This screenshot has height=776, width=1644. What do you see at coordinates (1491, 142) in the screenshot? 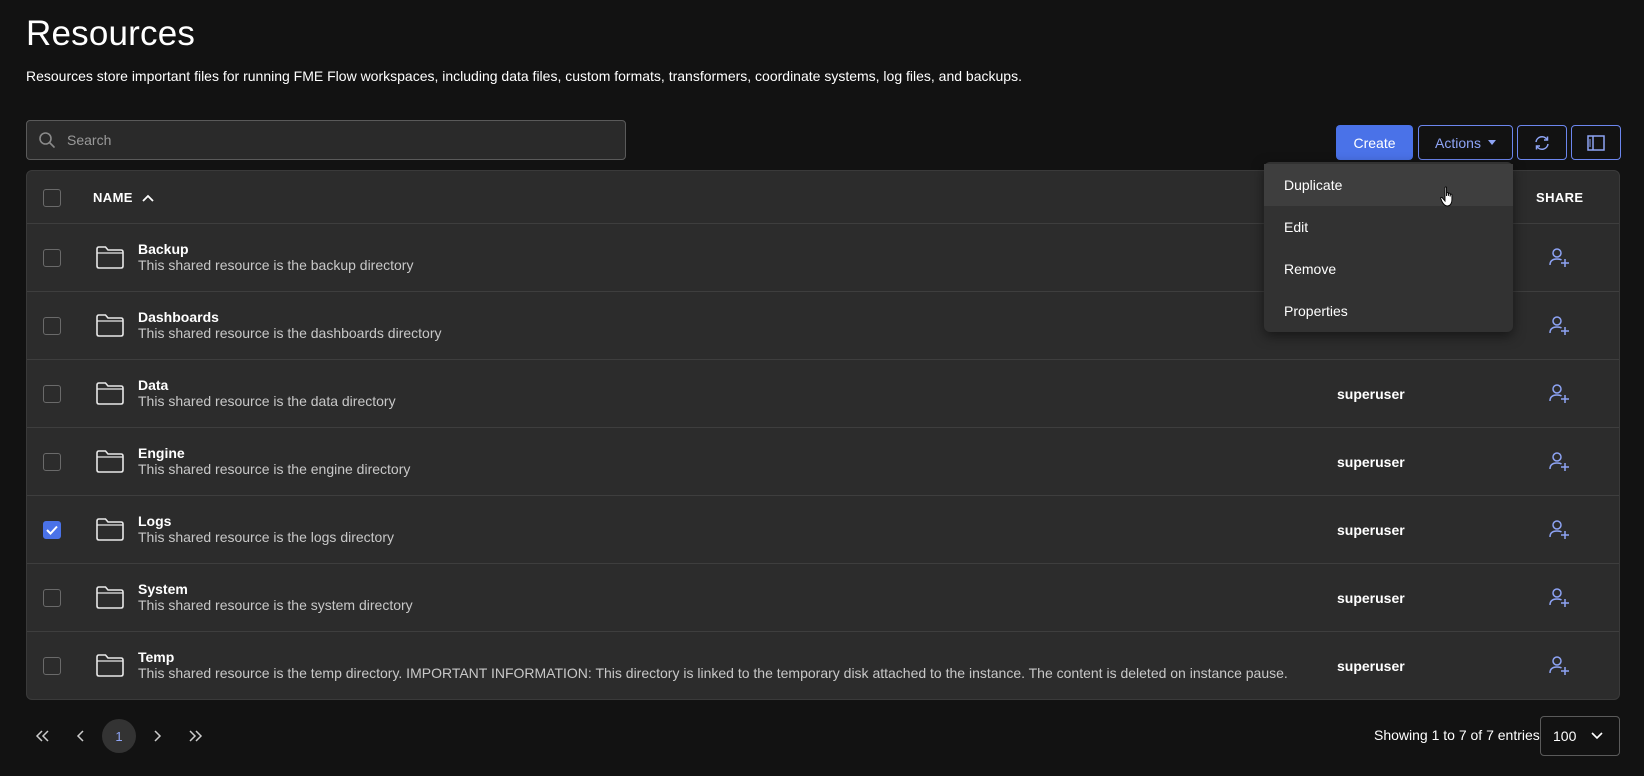
I see `caret-down-icon` at bounding box center [1491, 142].